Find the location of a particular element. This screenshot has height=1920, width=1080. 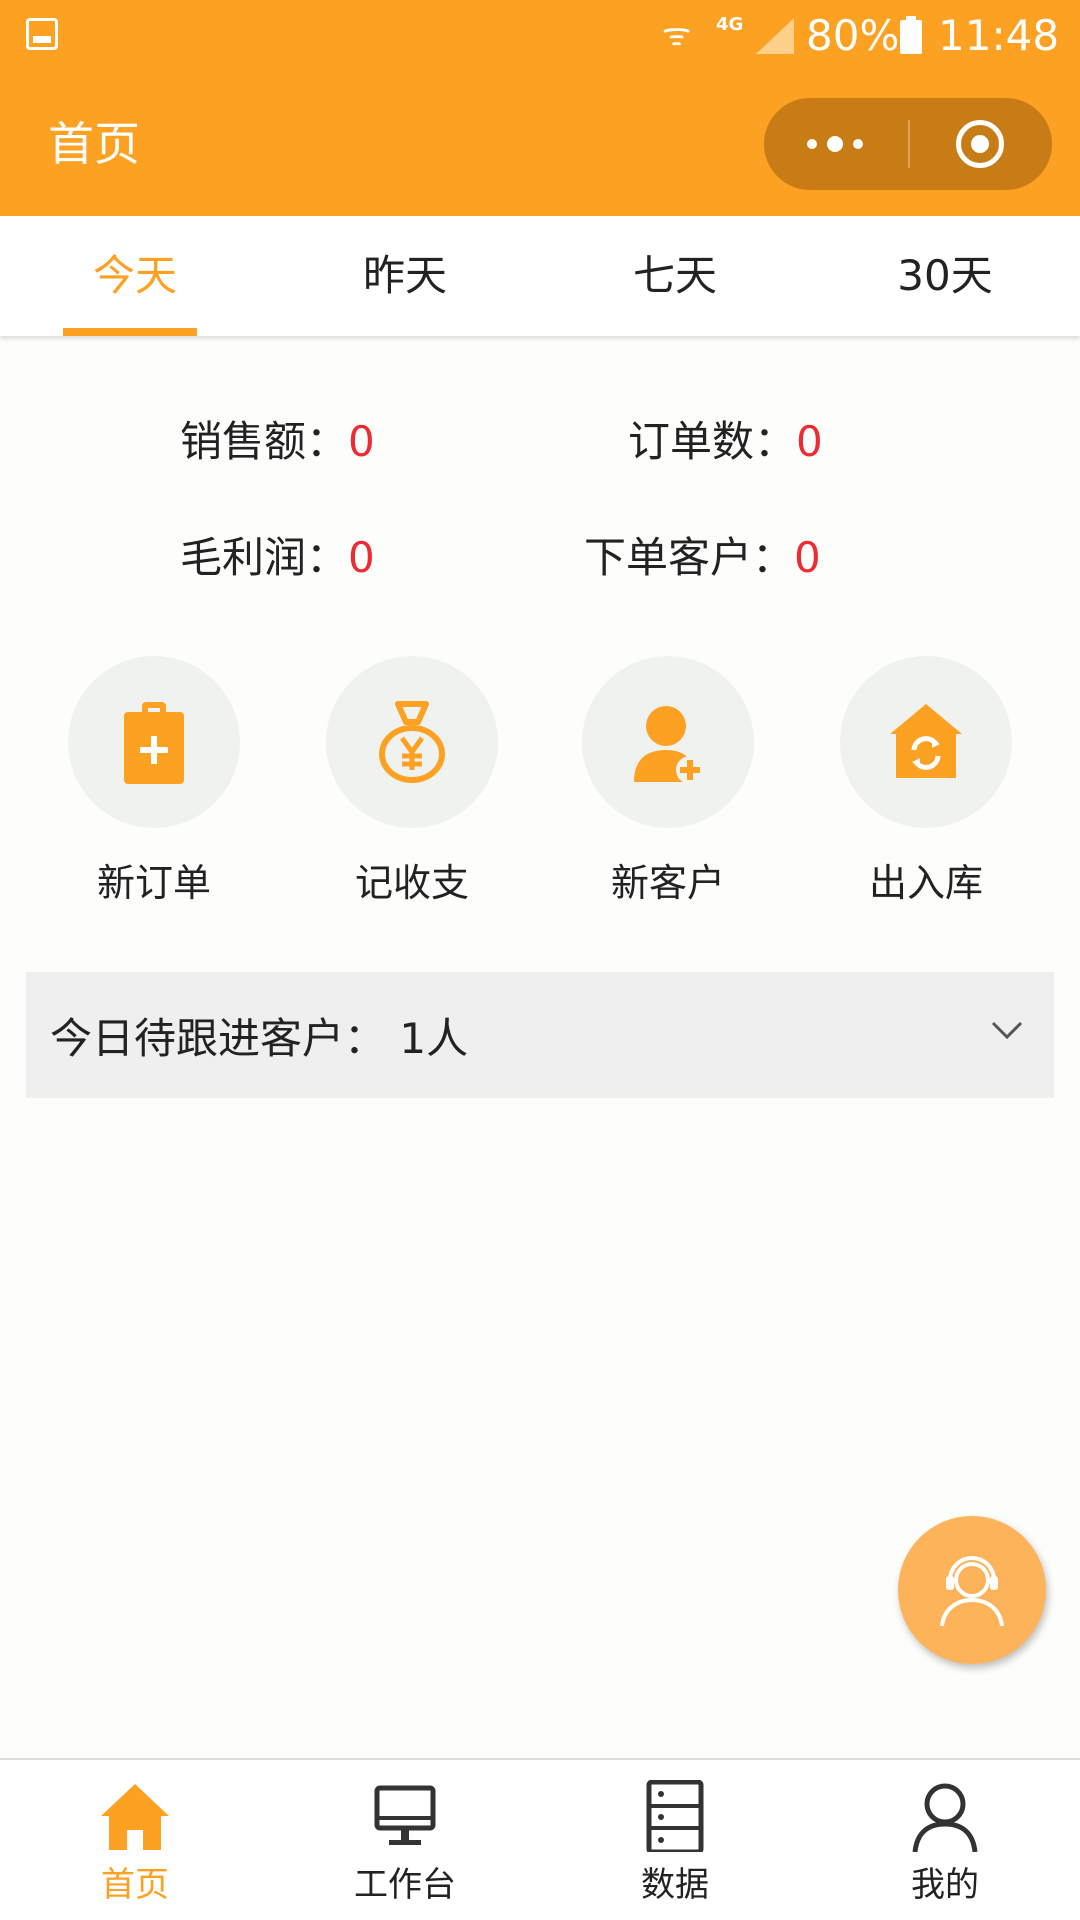

action-record-income: 记收支 is located at coordinates (412, 782).